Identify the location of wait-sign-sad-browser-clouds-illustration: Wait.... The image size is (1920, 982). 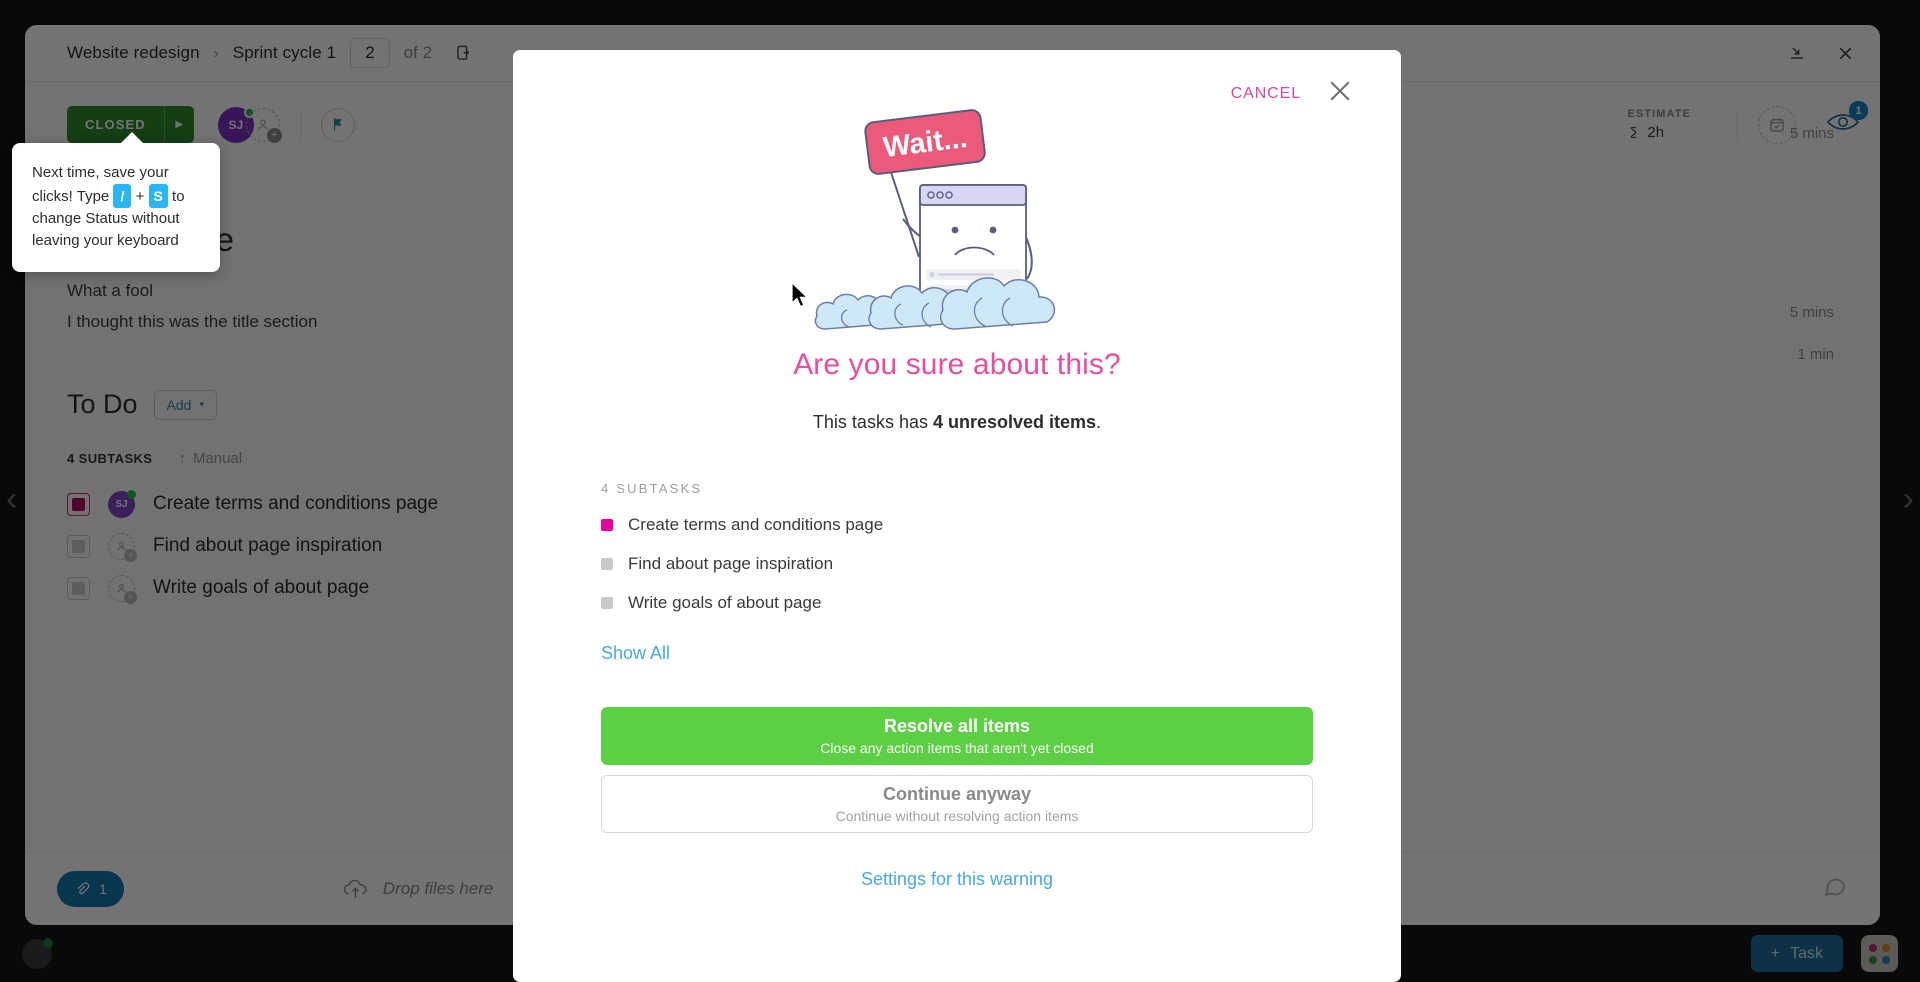
(957, 214).